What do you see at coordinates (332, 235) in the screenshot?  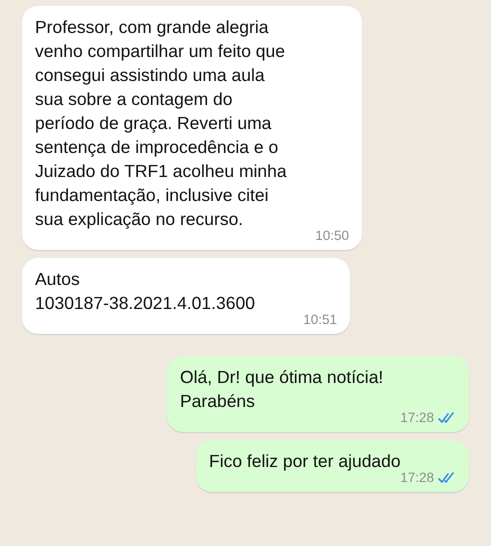 I see `message-time: 10:50` at bounding box center [332, 235].